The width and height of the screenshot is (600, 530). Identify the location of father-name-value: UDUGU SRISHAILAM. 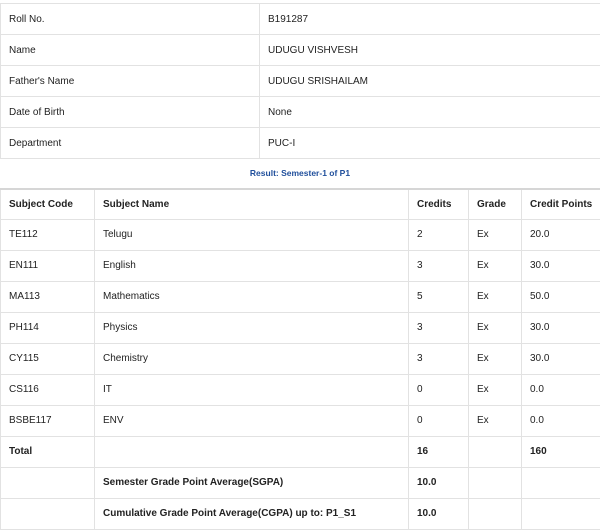
(430, 81).